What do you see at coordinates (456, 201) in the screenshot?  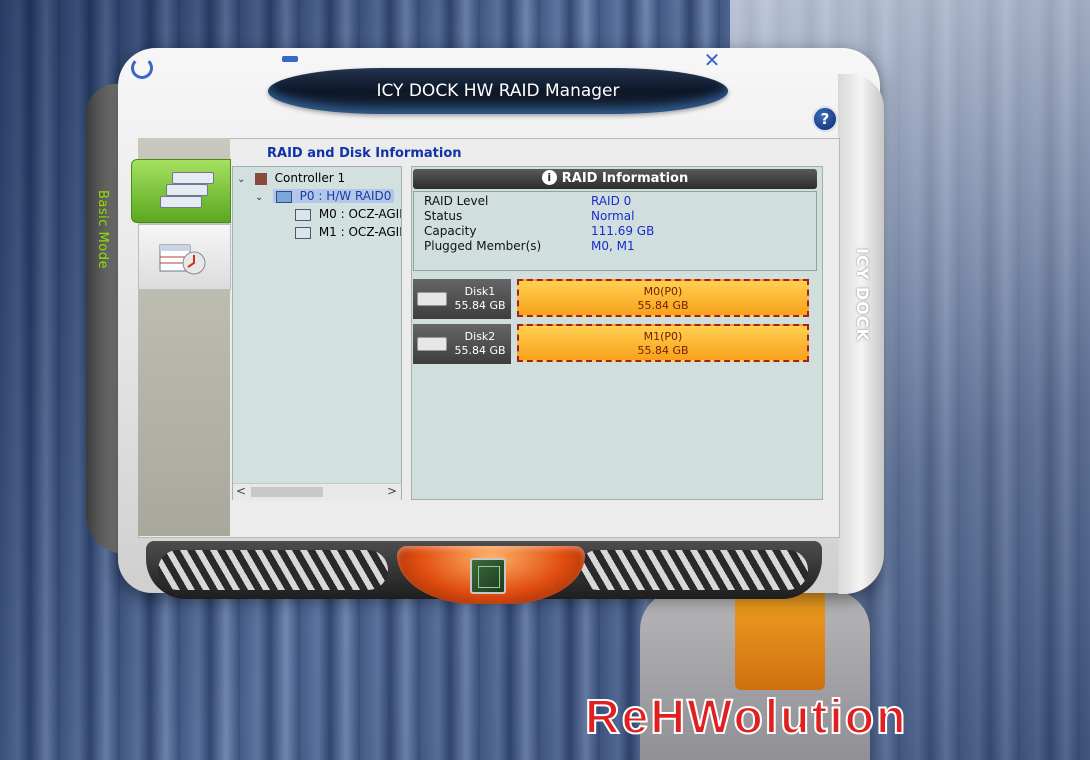 I see `raid-level-label: RAID Level` at bounding box center [456, 201].